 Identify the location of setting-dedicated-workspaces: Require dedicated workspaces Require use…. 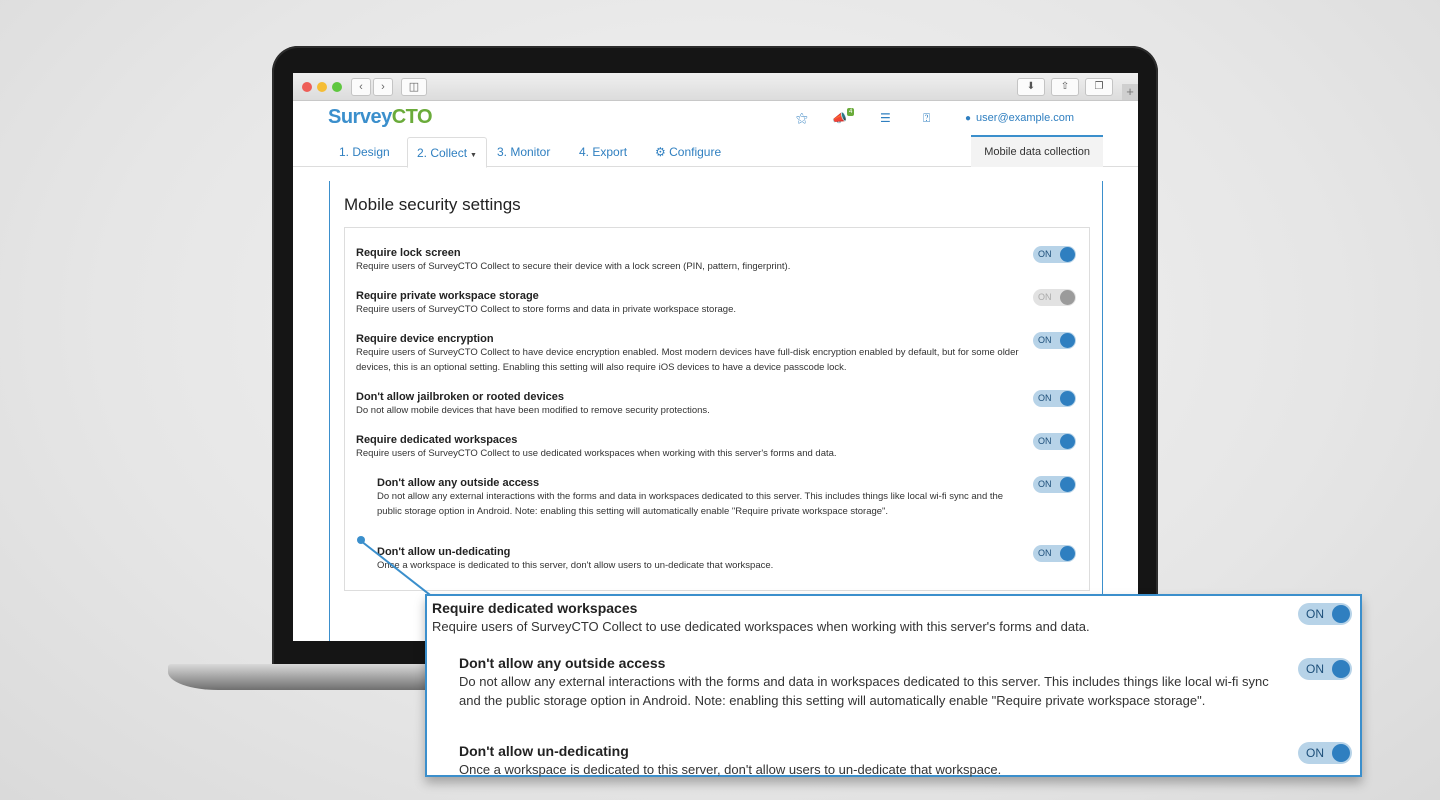
(721, 447).